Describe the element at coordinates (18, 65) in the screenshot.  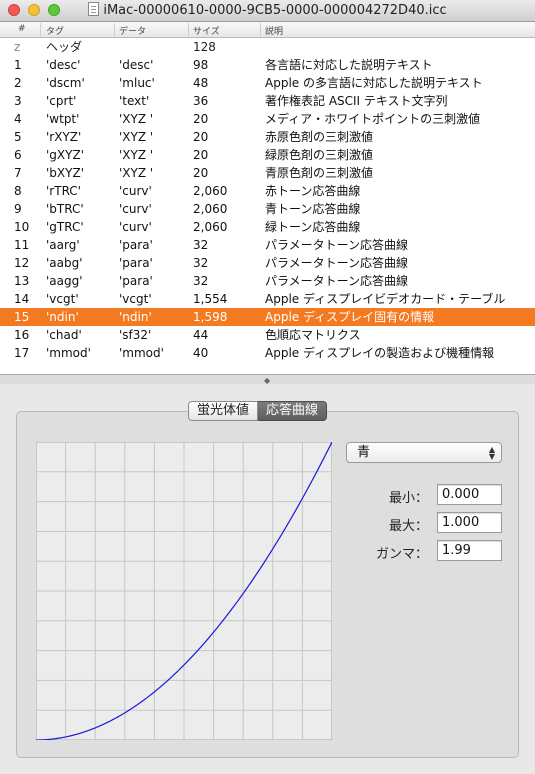
I see `cell-num: 1` at that location.